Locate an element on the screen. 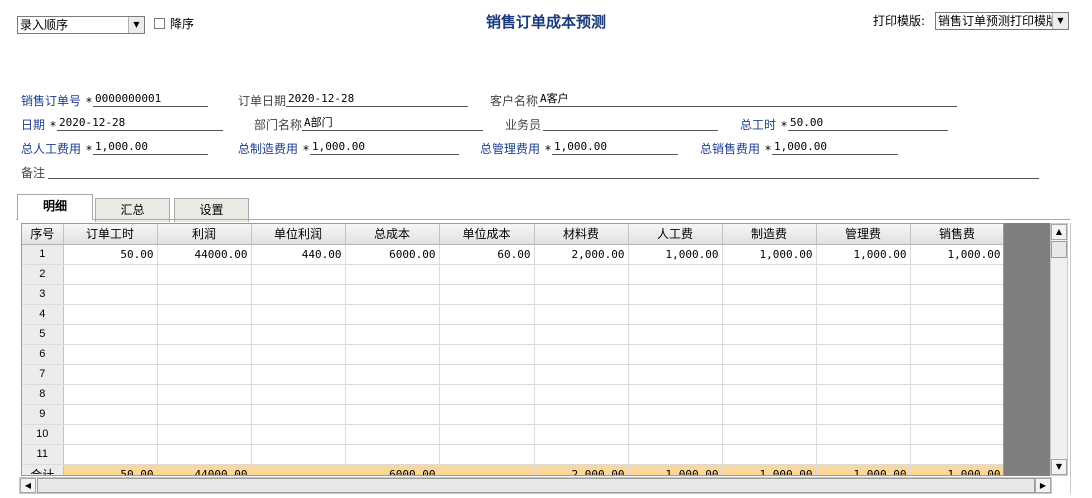  labor-cost-field: 1,000.00 is located at coordinates (150, 147).